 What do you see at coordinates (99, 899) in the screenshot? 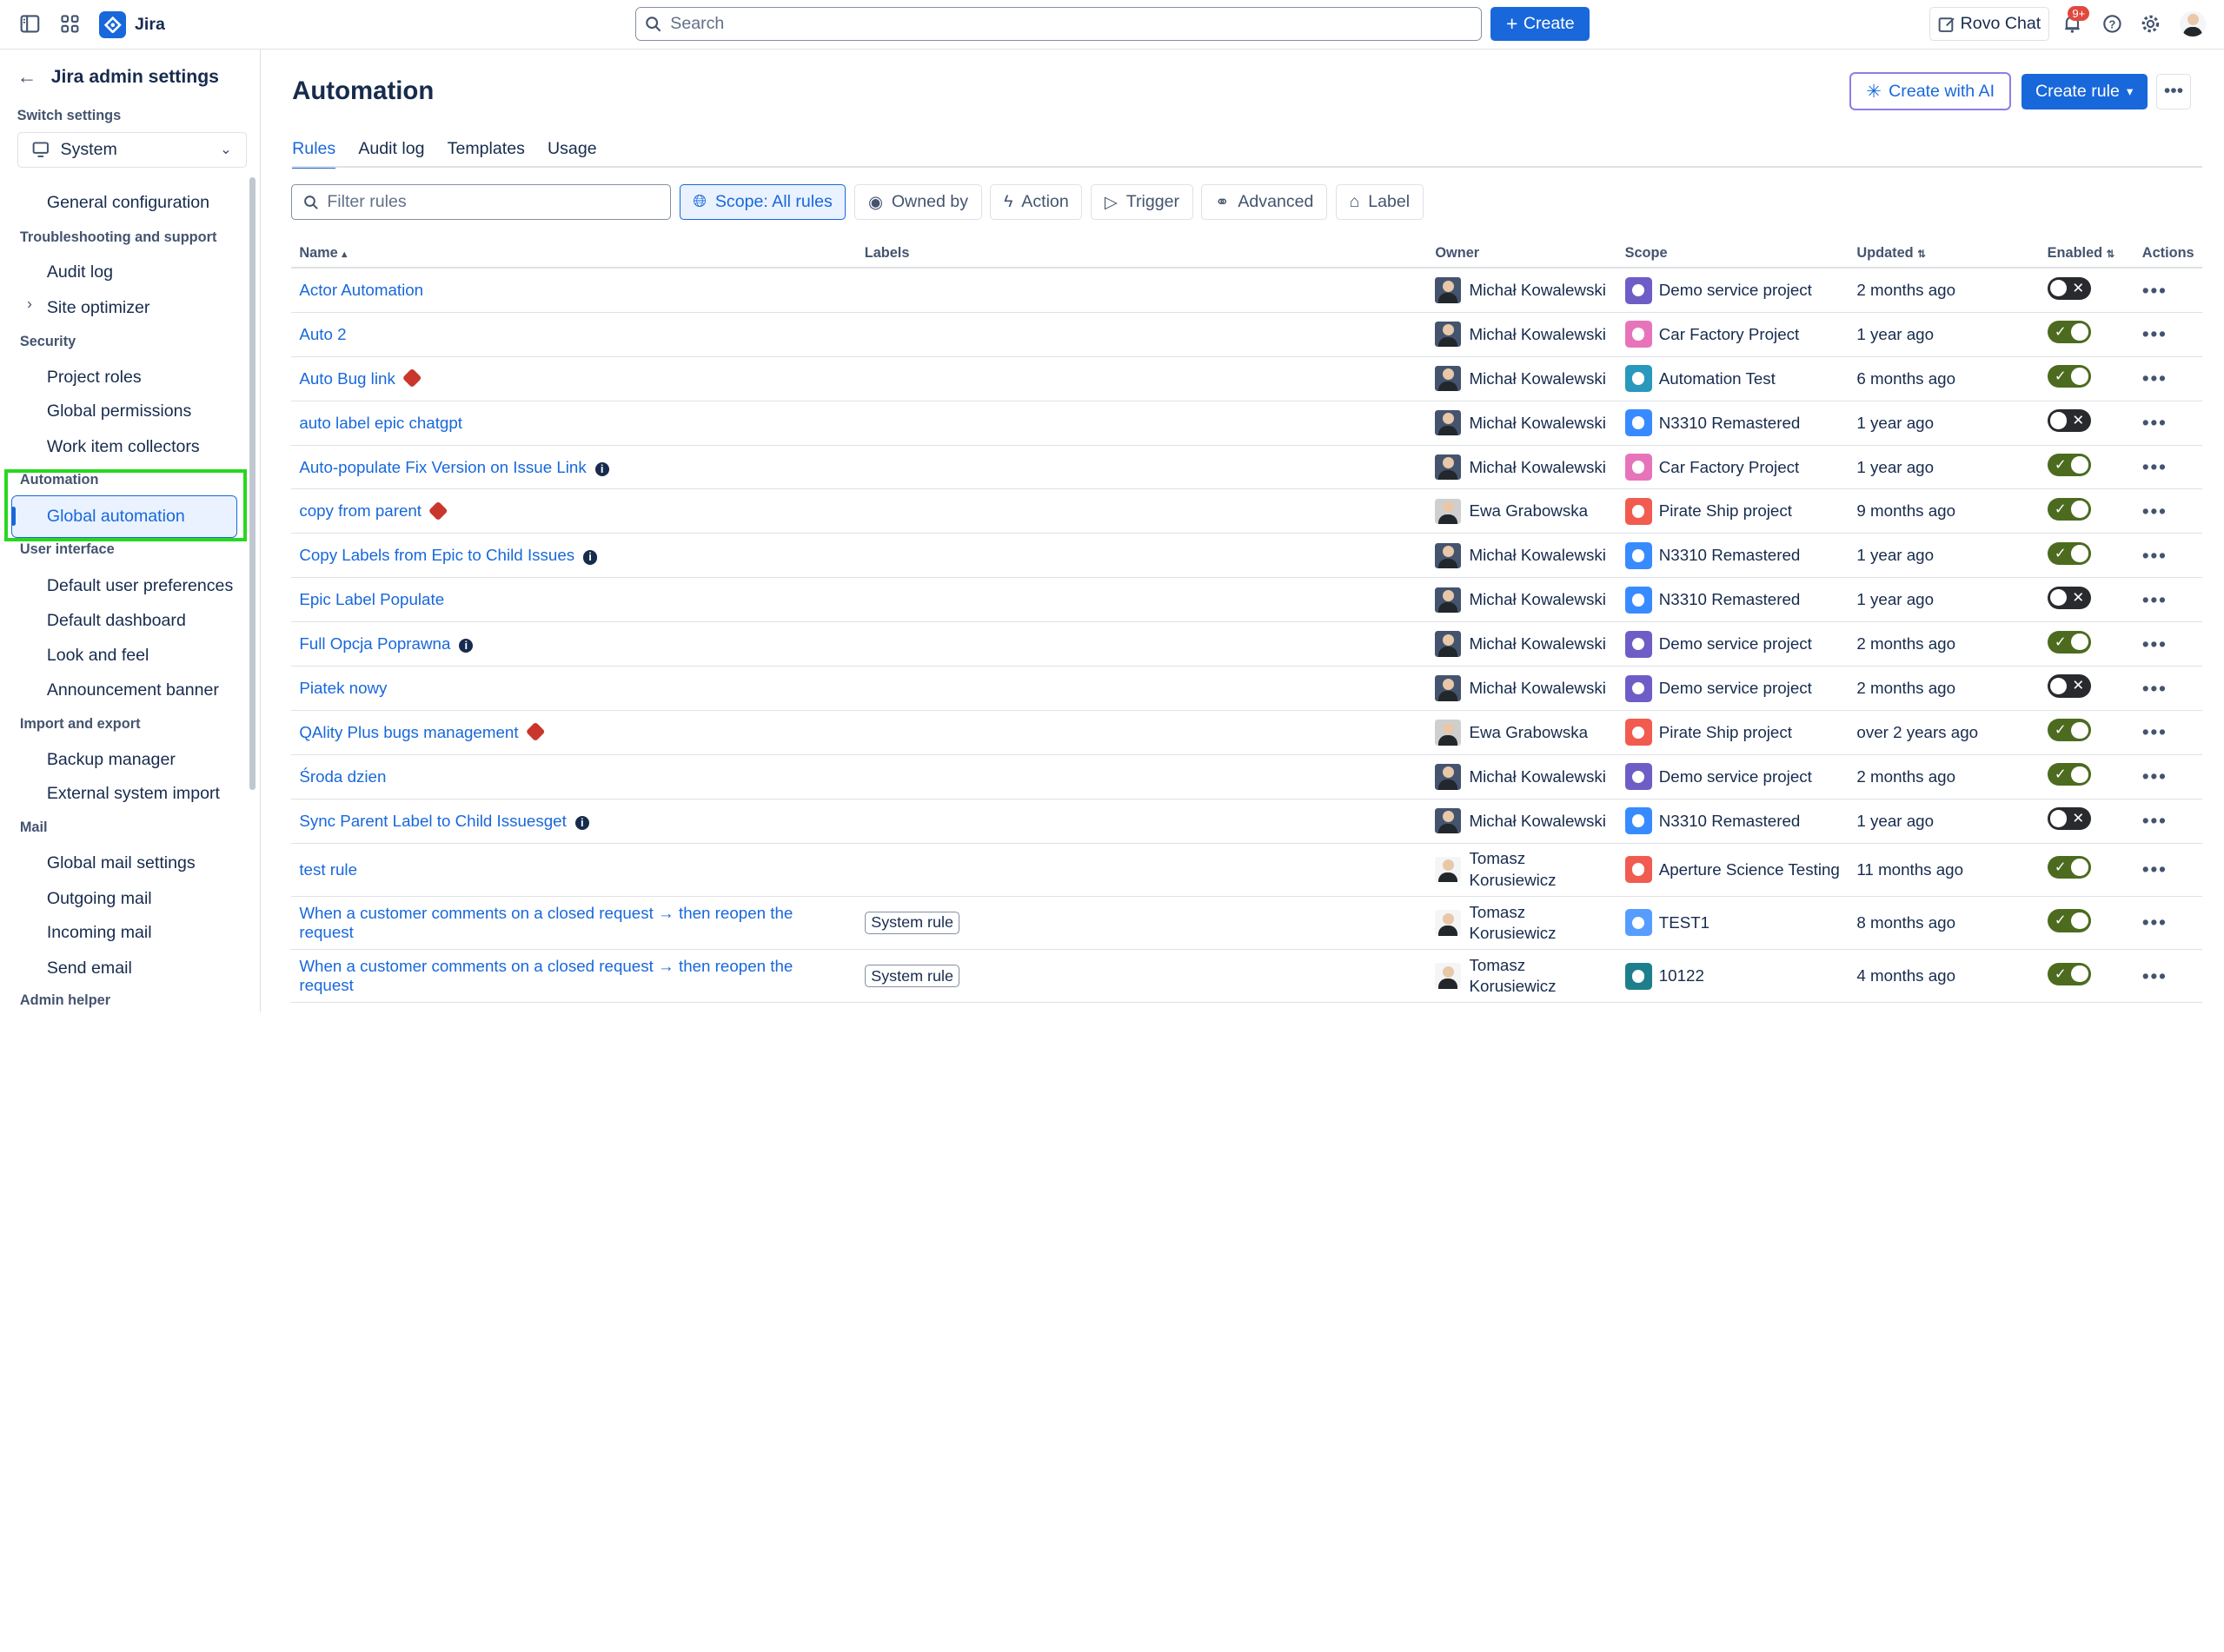
I see `sidebar-item-outgoing-mail: Outgoing mail` at bounding box center [99, 899].